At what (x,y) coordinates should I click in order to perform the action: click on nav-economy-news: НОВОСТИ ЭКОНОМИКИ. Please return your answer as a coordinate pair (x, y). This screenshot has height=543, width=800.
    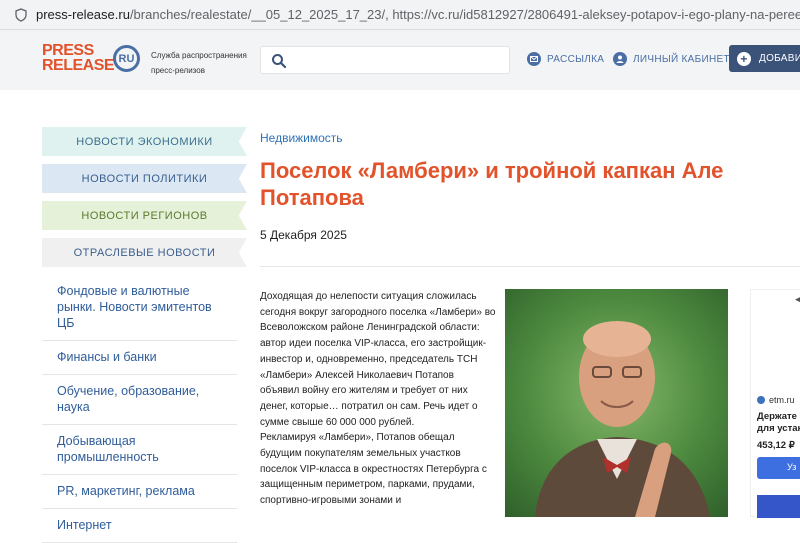
    Looking at the image, I should click on (144, 141).